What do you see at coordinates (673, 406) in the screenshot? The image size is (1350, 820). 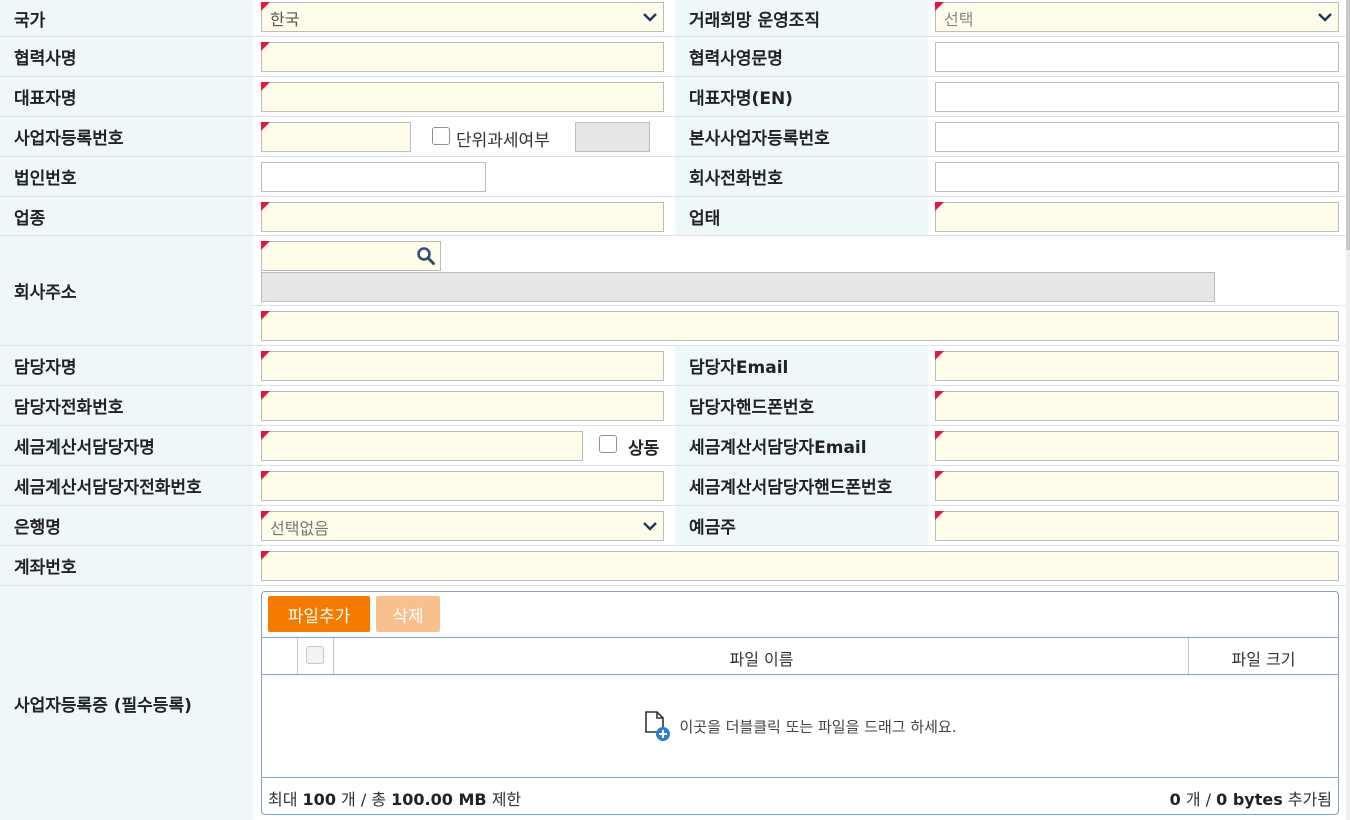 I see `row-manager-phone: 담당자전화번호 담당자핸드폰번호` at bounding box center [673, 406].